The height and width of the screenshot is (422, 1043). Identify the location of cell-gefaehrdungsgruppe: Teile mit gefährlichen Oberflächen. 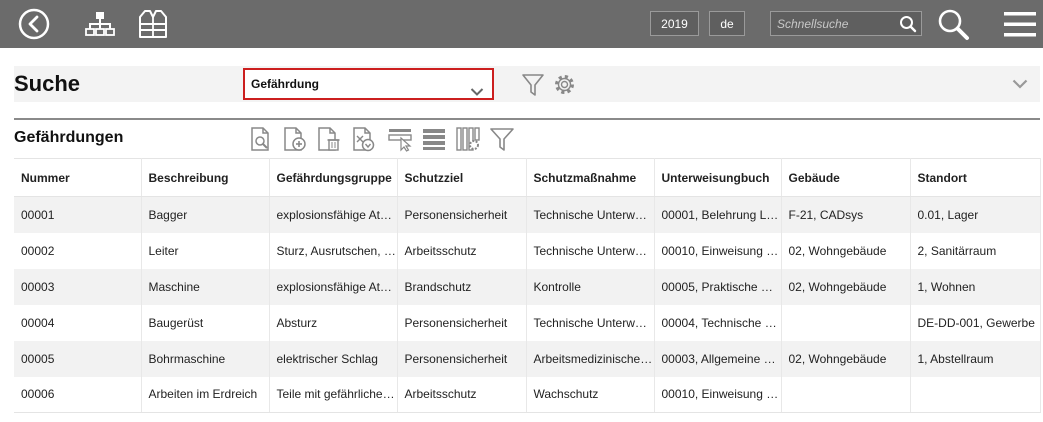
(333, 394).